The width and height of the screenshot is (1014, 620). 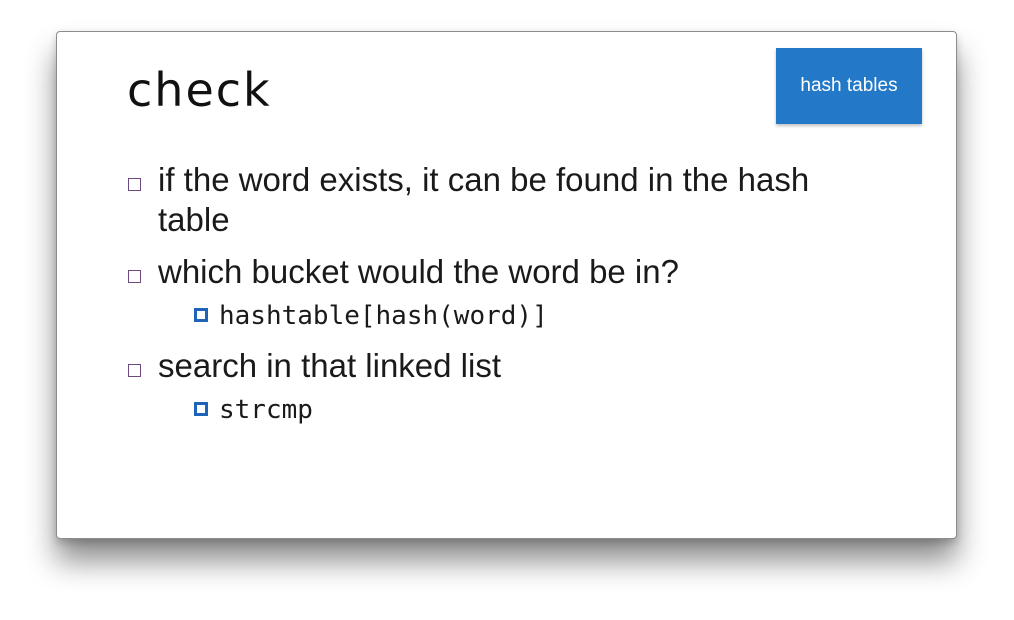 What do you see at coordinates (383, 316) in the screenshot?
I see `sub-bullet-text: hashtable[hash(word)]` at bounding box center [383, 316].